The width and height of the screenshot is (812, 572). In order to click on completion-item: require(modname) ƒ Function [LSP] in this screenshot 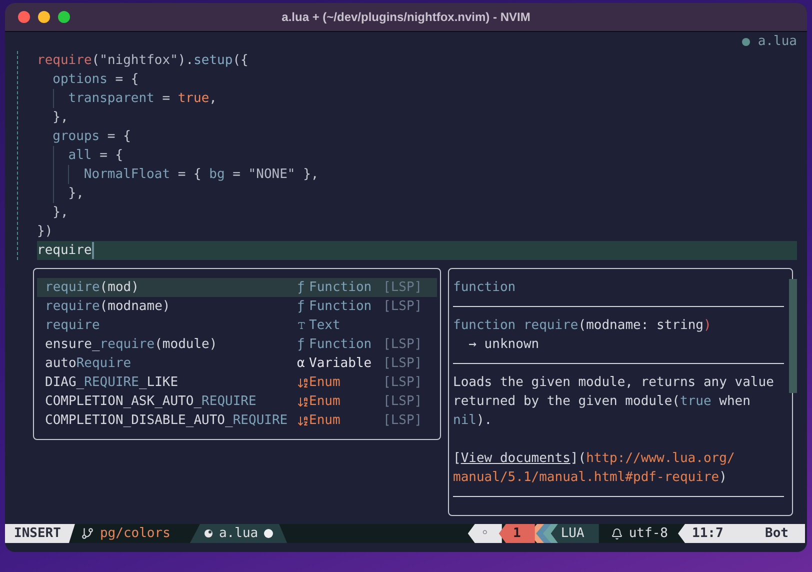, I will do `click(237, 306)`.